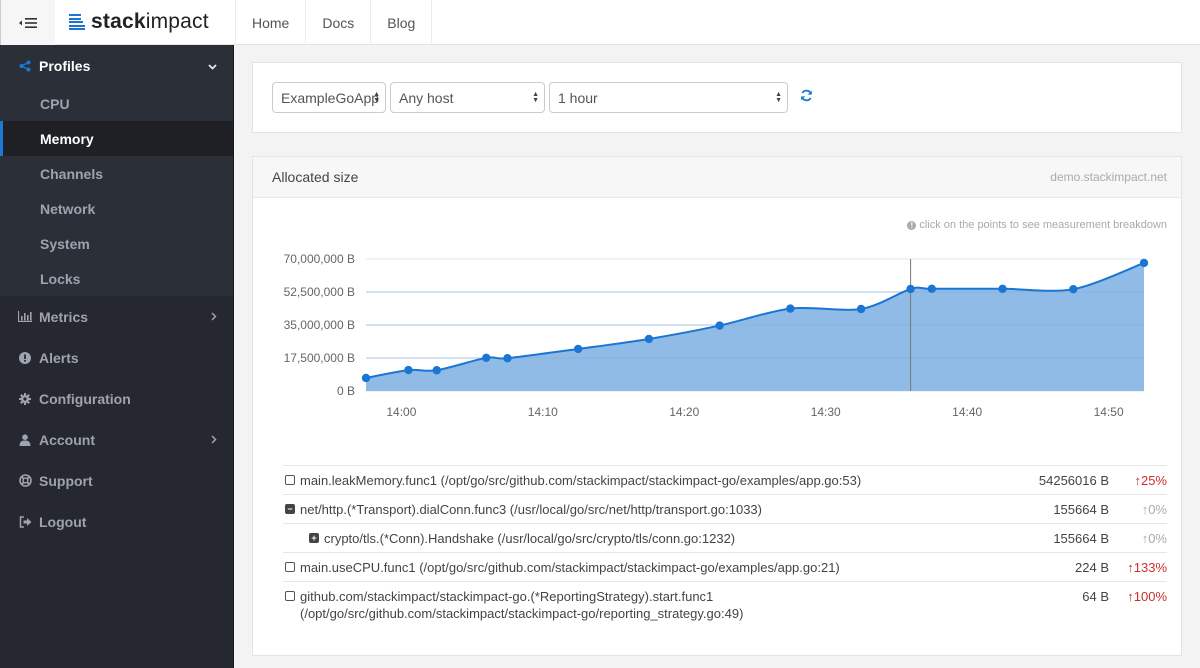  Describe the element at coordinates (116, 103) in the screenshot. I see `sidebar-item-cpu: CPU` at that location.